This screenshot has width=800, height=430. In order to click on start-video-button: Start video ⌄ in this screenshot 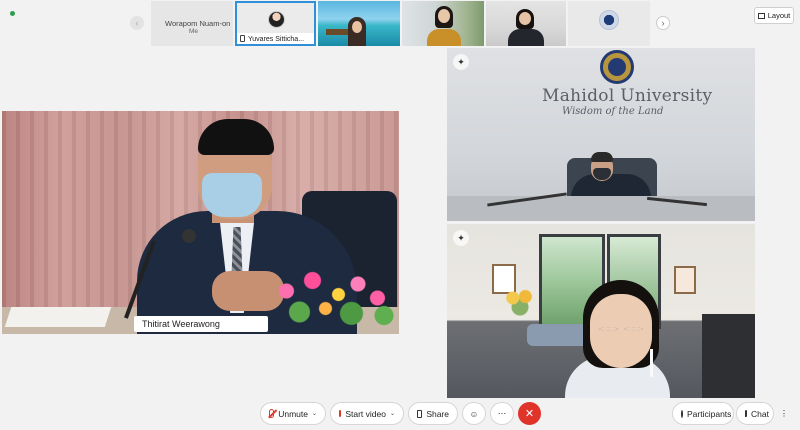, I will do `click(367, 413)`.